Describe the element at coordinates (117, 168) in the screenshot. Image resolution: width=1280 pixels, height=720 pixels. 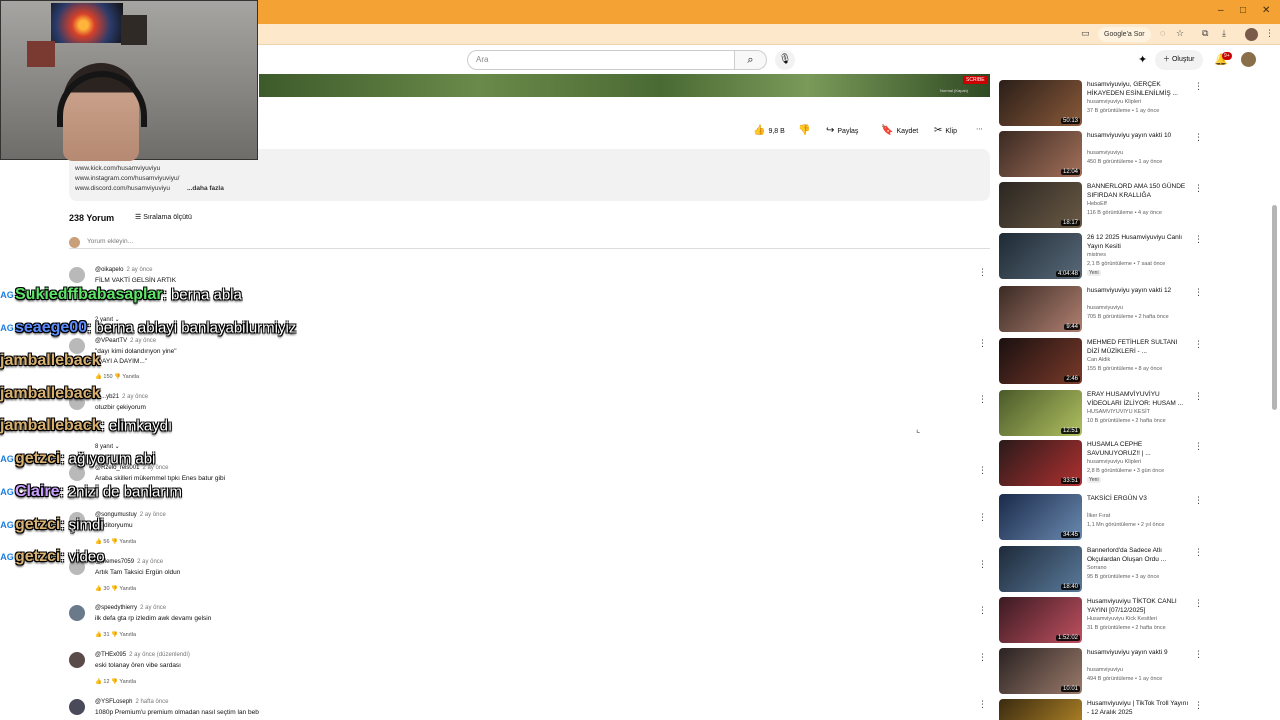
I see `description-link: www.kick.com/husamviyuviyu` at that location.